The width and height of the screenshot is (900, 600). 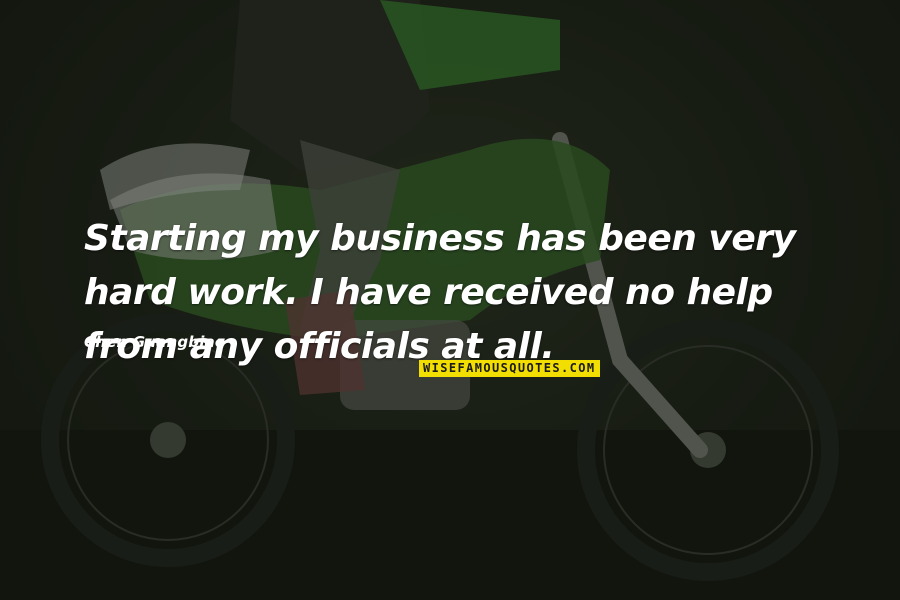 What do you see at coordinates (155, 342) in the screenshot?
I see `quote-author: Chen Guangbiao` at bounding box center [155, 342].